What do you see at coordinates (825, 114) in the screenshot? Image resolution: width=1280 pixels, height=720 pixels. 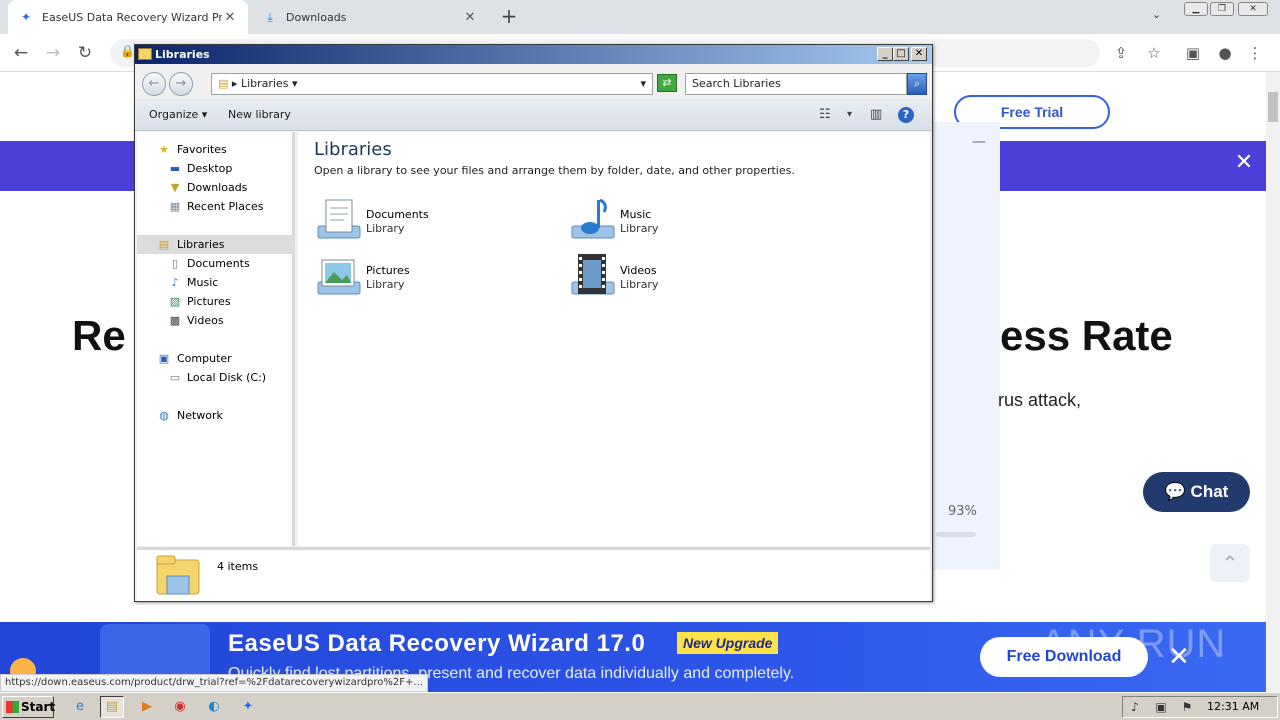 I see `view-options-icon: ☷` at bounding box center [825, 114].